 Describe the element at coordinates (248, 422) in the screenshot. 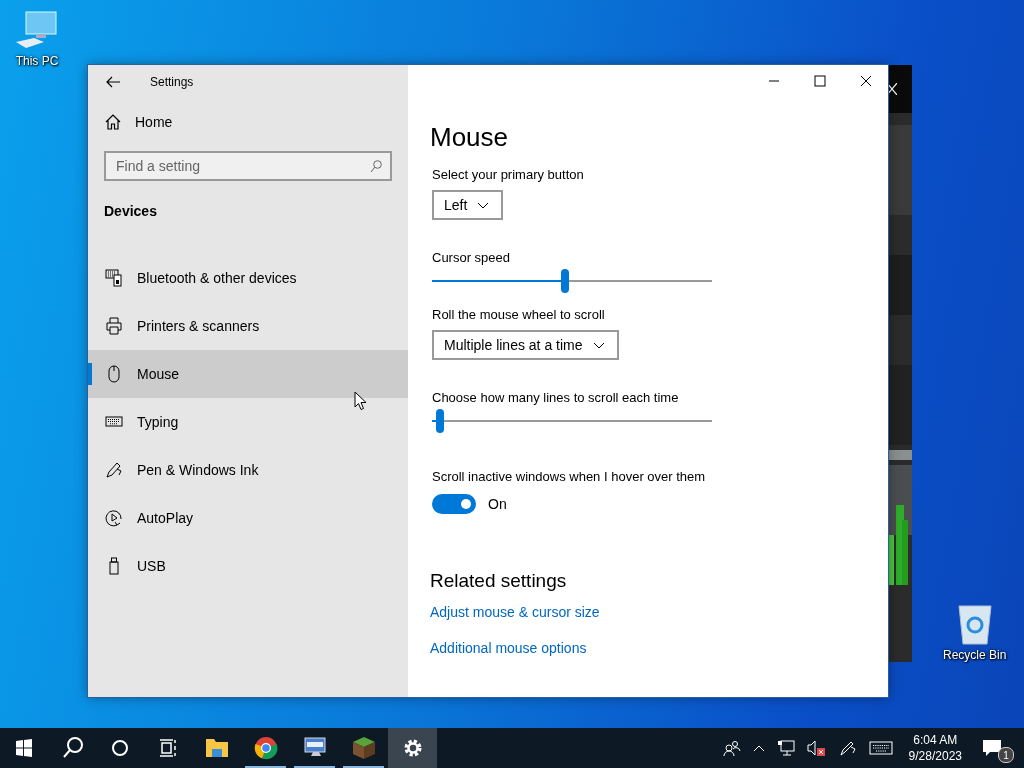

I see `nav-item: Typing` at that location.